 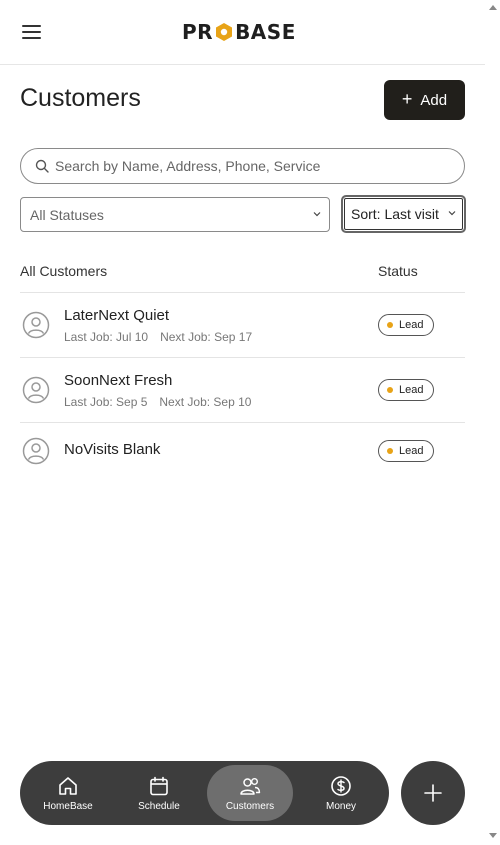 I want to click on calendar-icon, so click(x=159, y=785).